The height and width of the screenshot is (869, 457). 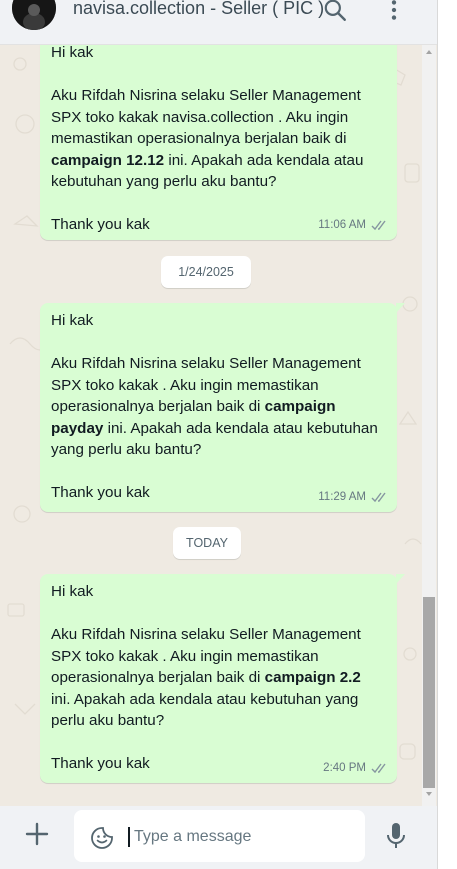 I want to click on microphone-icon, so click(x=396, y=836).